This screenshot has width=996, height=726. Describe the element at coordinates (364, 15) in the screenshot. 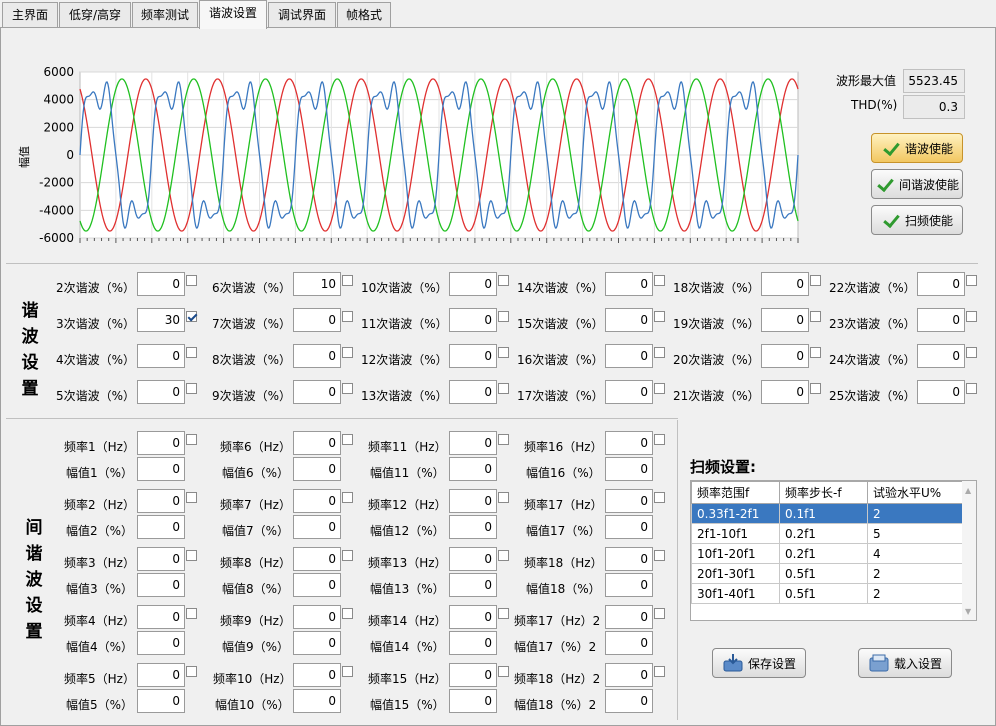

I see `tab-frame-format: 帧格式` at that location.